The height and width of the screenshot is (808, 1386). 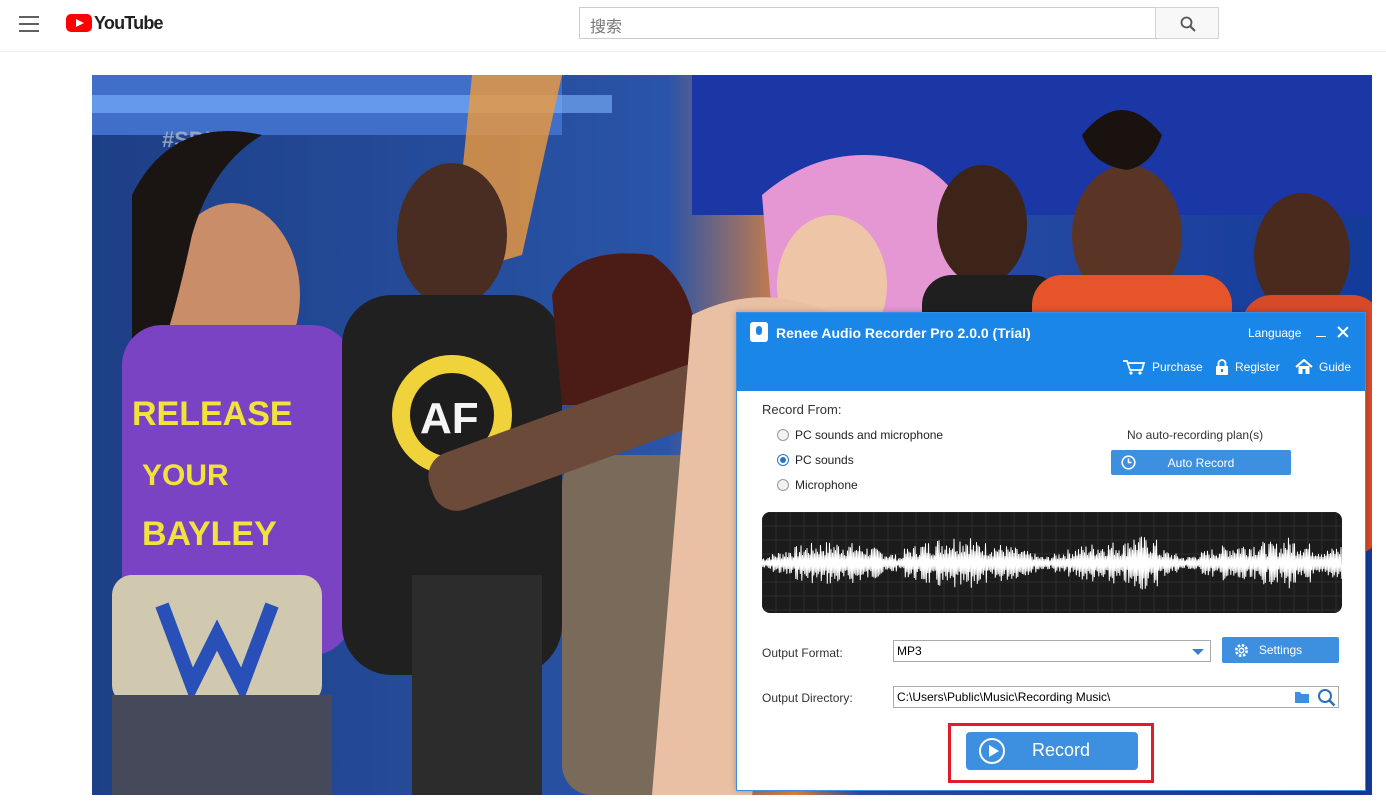 I want to click on folder-icon, so click(x=1302, y=697).